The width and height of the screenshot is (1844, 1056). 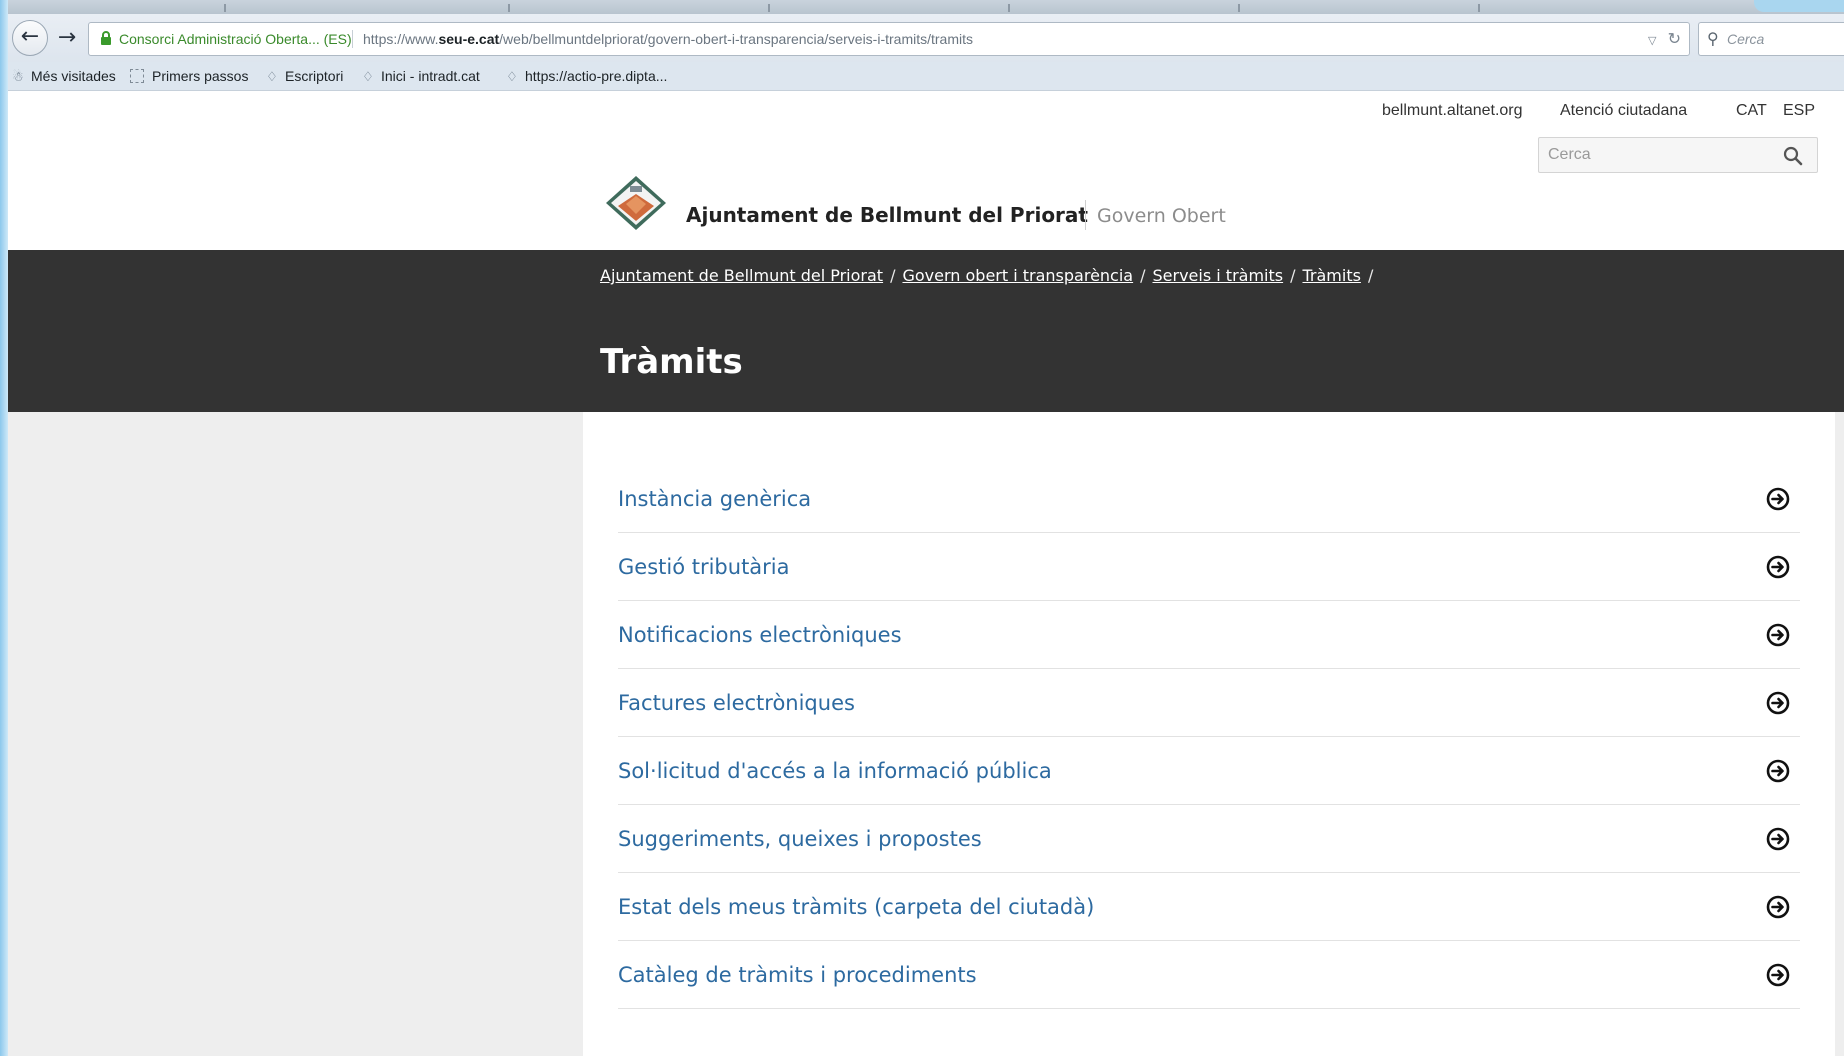 What do you see at coordinates (800, 839) in the screenshot?
I see `procedure-link: Suggeriments, queixes i propostes` at bounding box center [800, 839].